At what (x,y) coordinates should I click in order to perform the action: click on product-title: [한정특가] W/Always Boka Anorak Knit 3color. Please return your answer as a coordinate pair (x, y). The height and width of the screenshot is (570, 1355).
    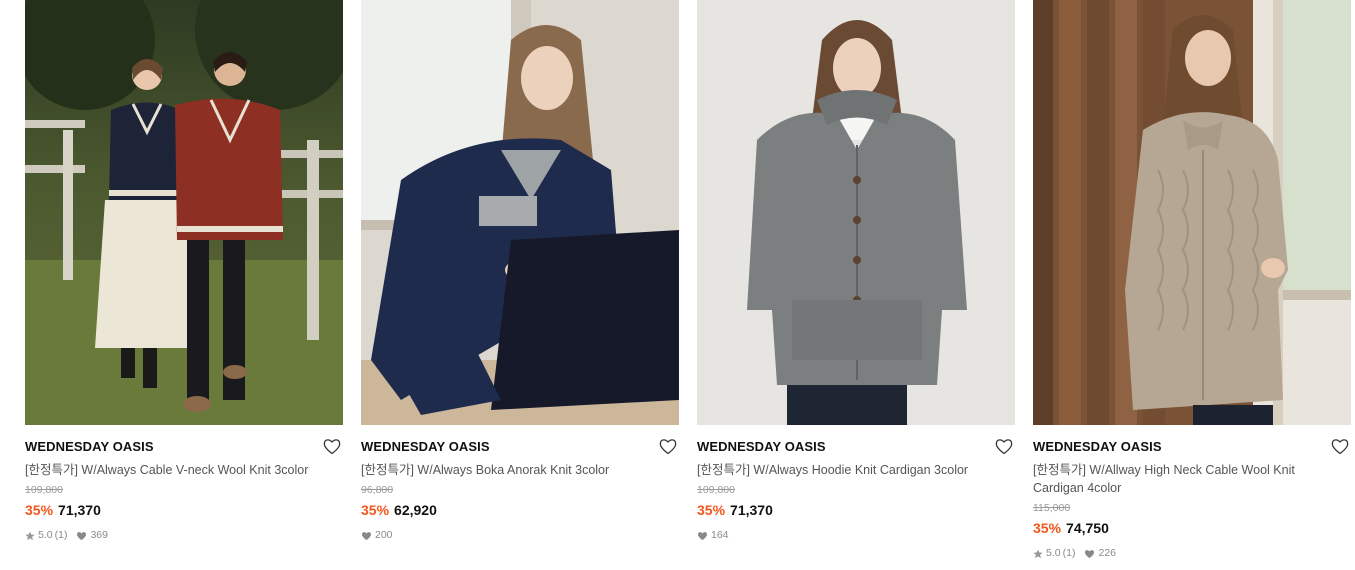
    Looking at the image, I should click on (506, 470).